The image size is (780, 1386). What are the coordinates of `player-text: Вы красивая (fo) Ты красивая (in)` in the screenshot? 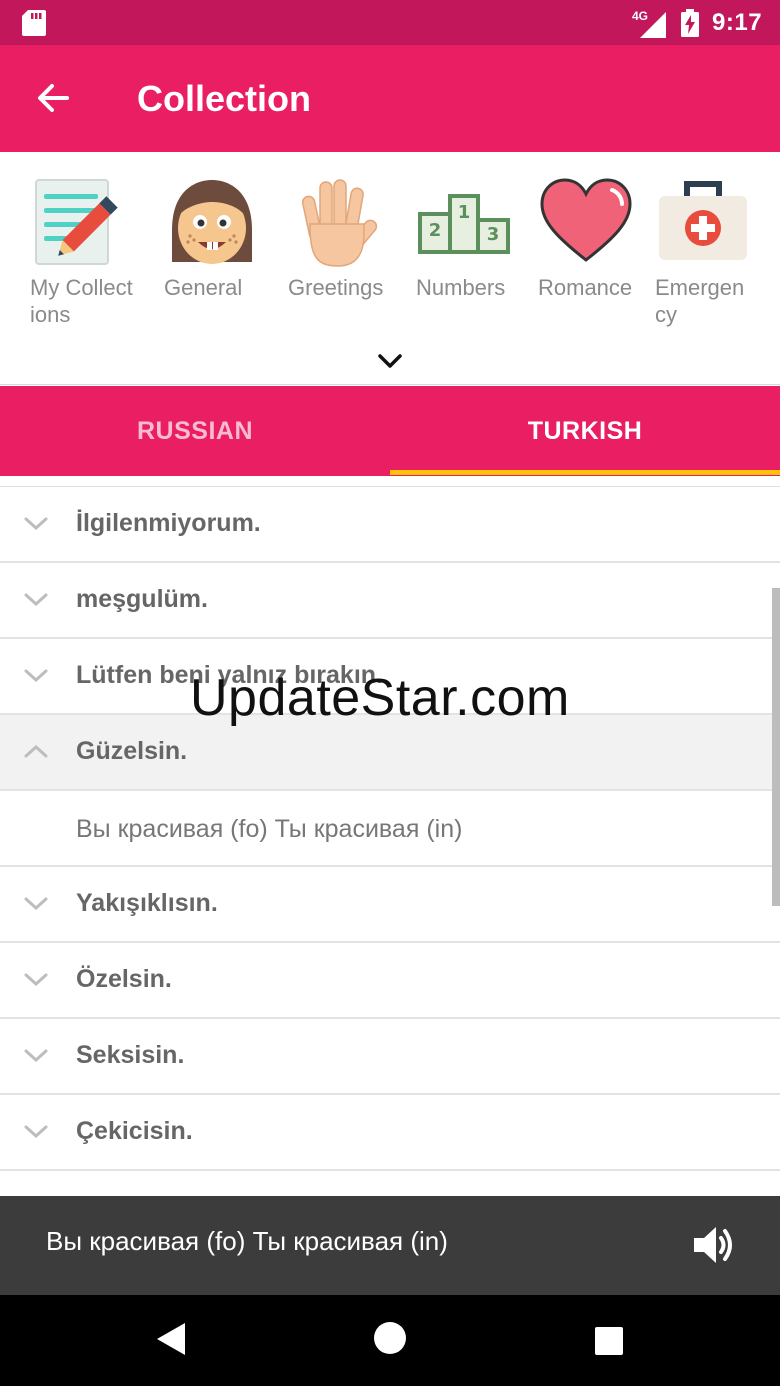 It's located at (247, 1241).